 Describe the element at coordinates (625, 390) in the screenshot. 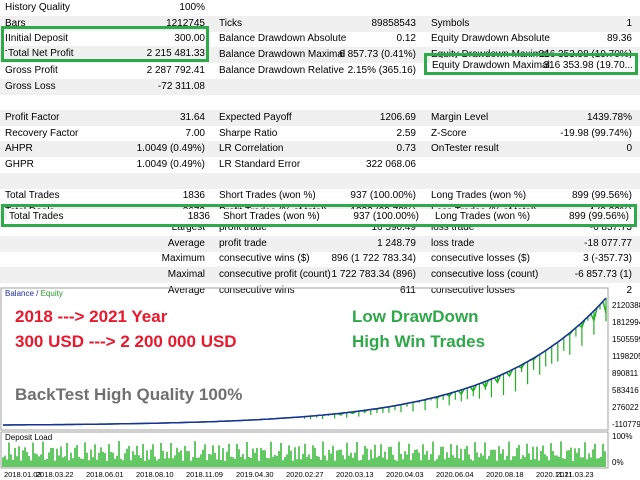

I see `y-axis-label: 583416` at that location.